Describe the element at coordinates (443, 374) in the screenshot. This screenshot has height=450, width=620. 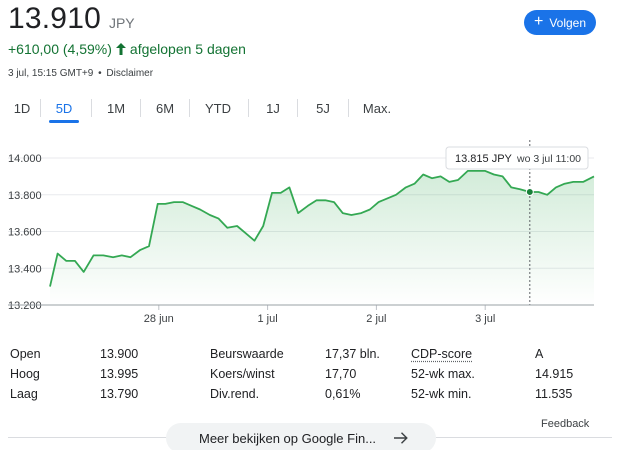
I see `stat-label-52wk-high: 52-wk max.` at that location.